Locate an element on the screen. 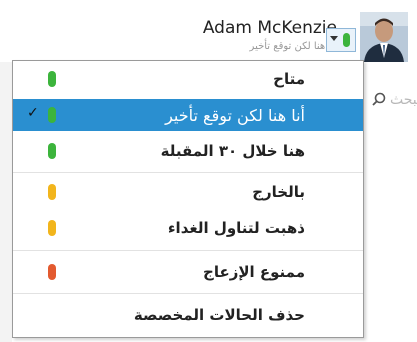 Image resolution: width=417 pixels, height=342 pixels. background-panel is located at coordinates (6, 202).